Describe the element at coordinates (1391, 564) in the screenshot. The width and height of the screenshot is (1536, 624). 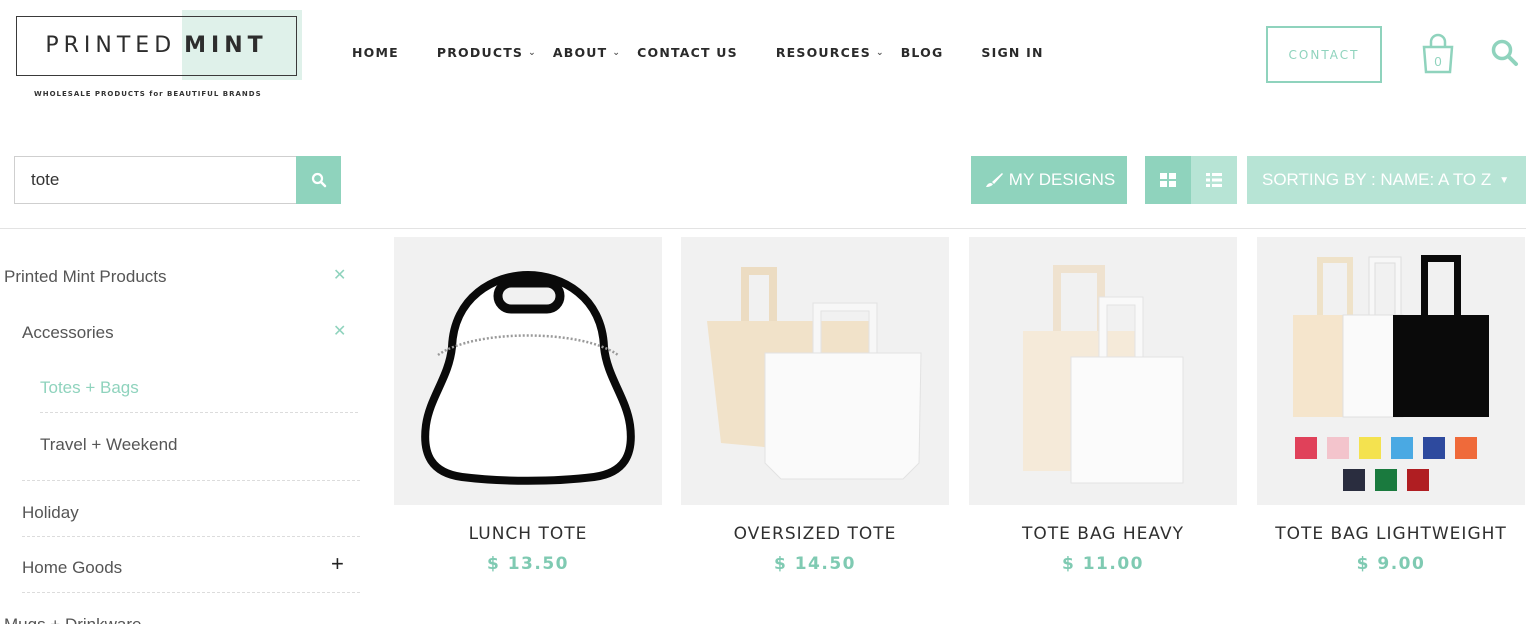
I see `product-price: $ 9.00` at that location.